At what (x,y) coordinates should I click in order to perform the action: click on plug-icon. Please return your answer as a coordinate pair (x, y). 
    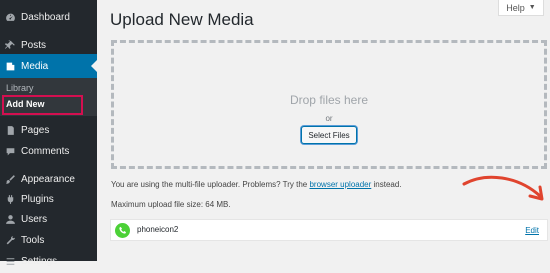
    Looking at the image, I should click on (10, 199).